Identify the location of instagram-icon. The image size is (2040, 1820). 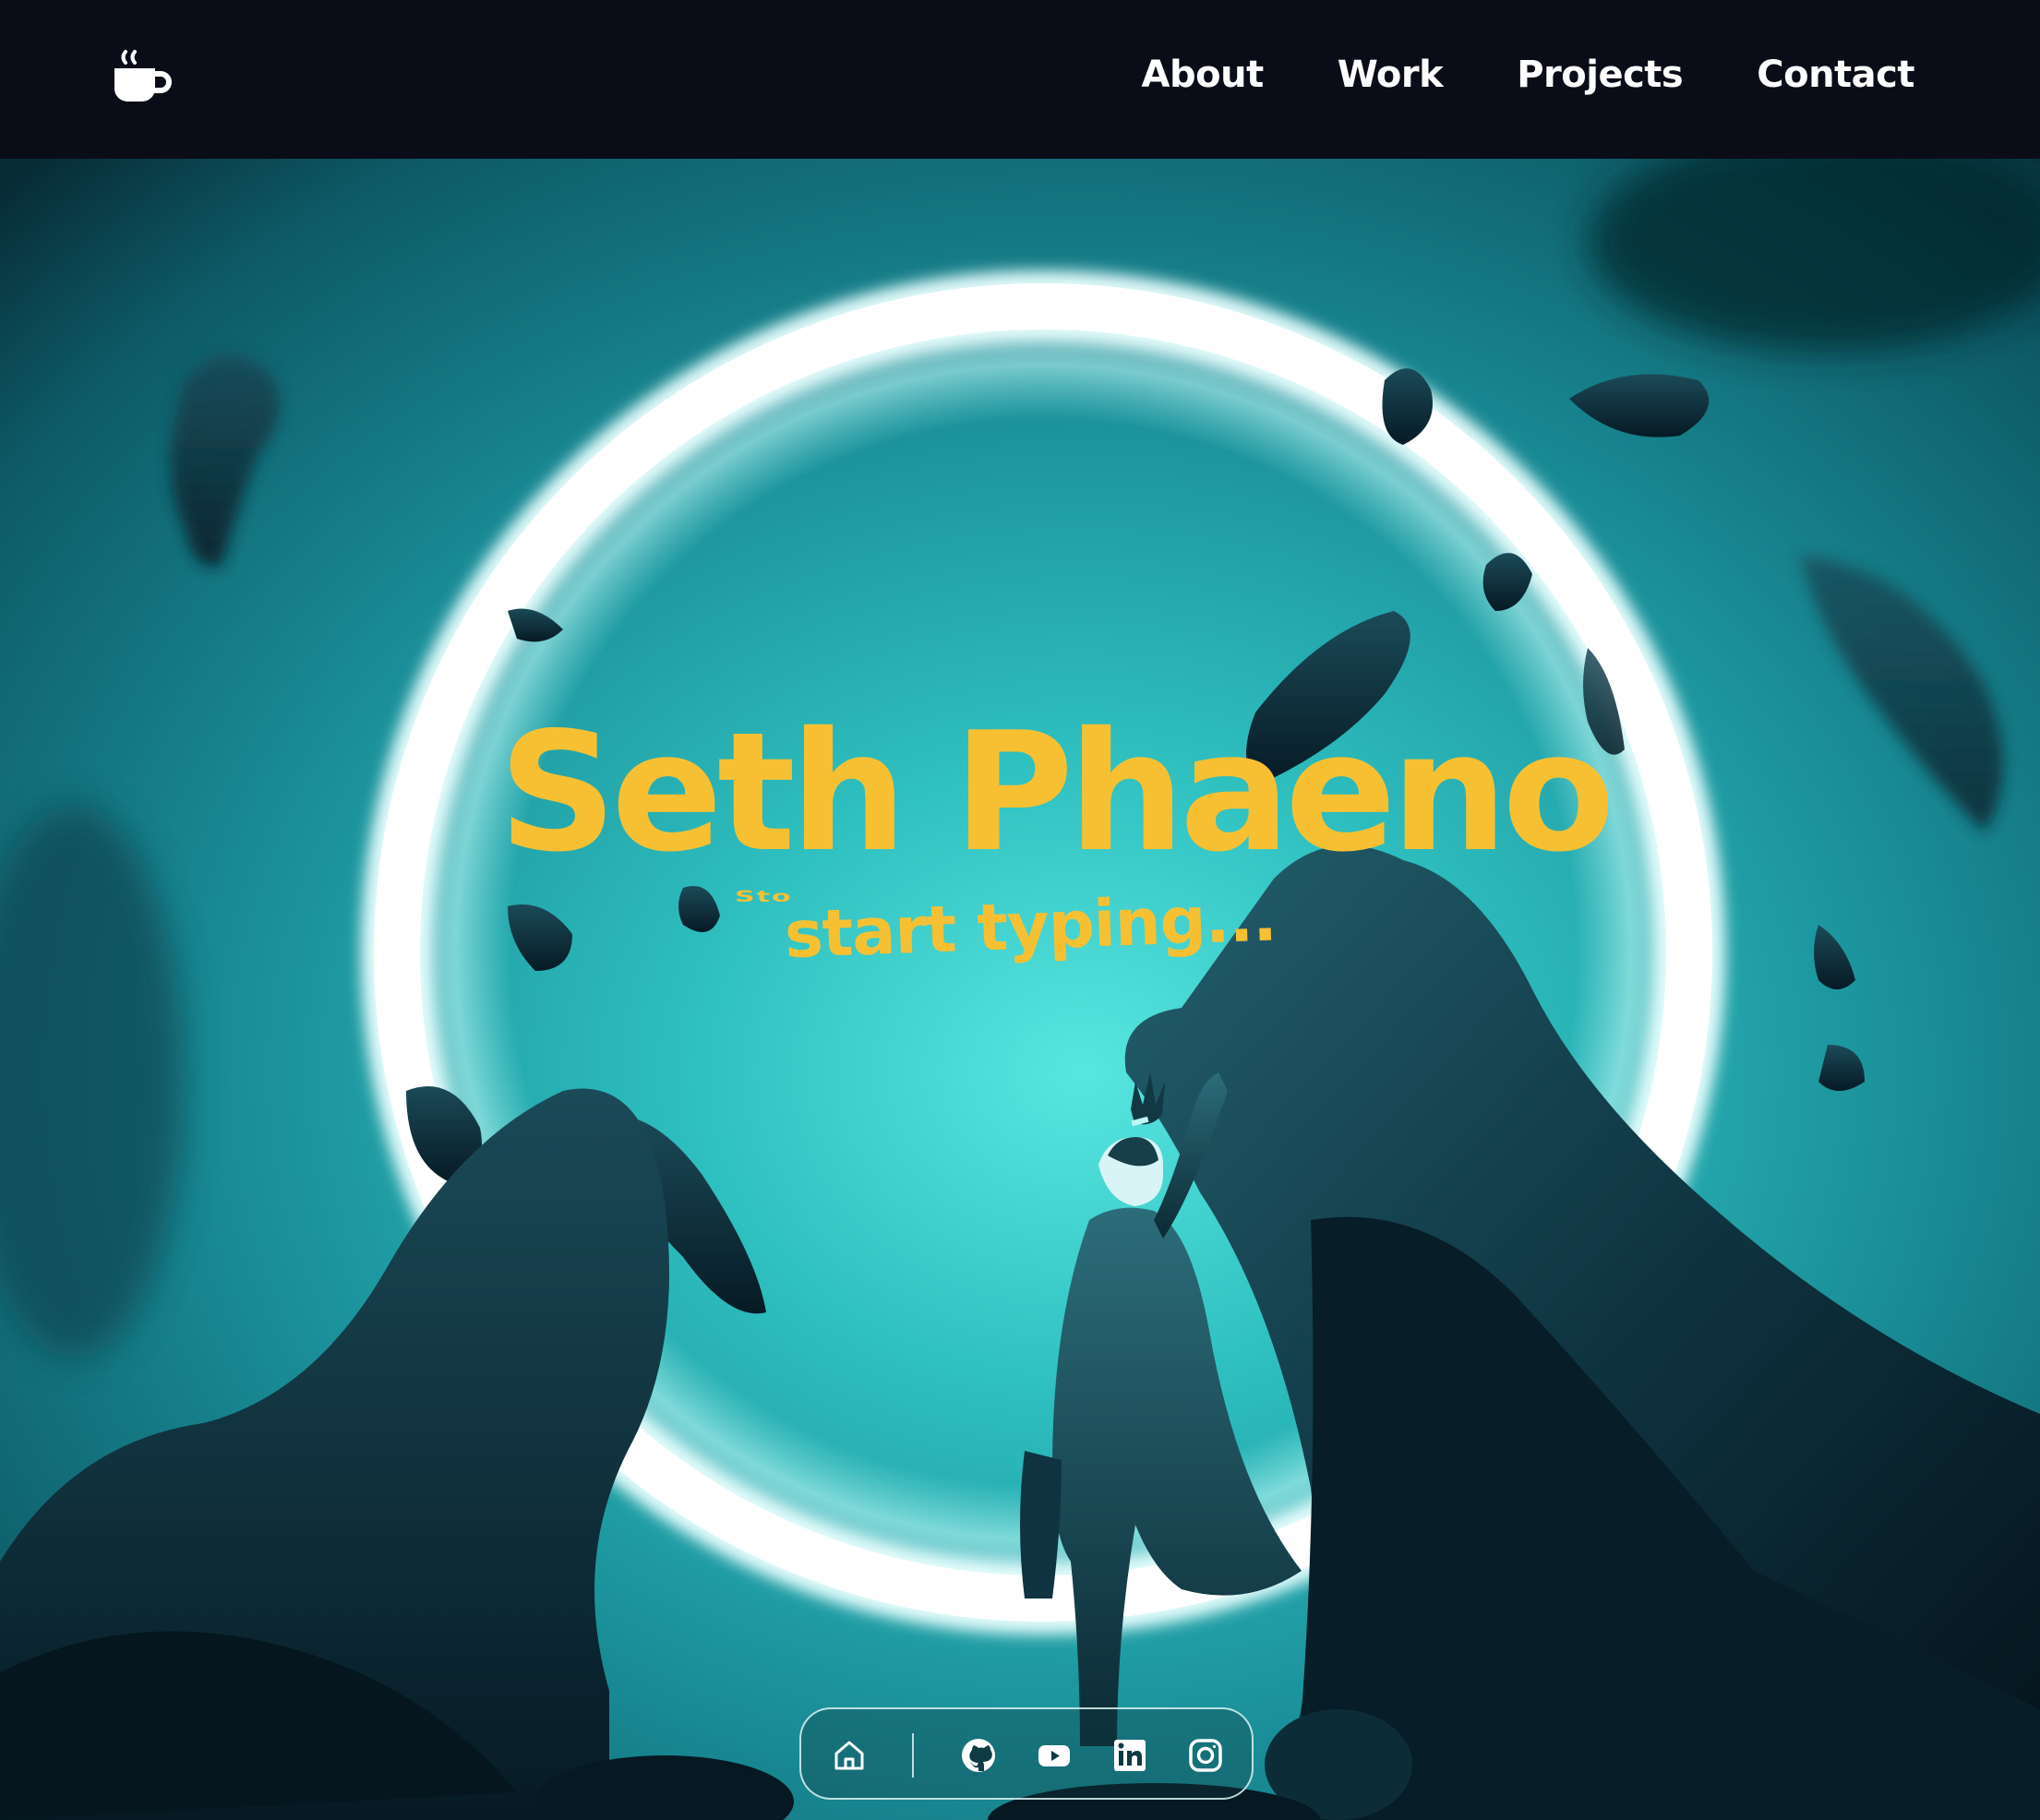
(1205, 1755).